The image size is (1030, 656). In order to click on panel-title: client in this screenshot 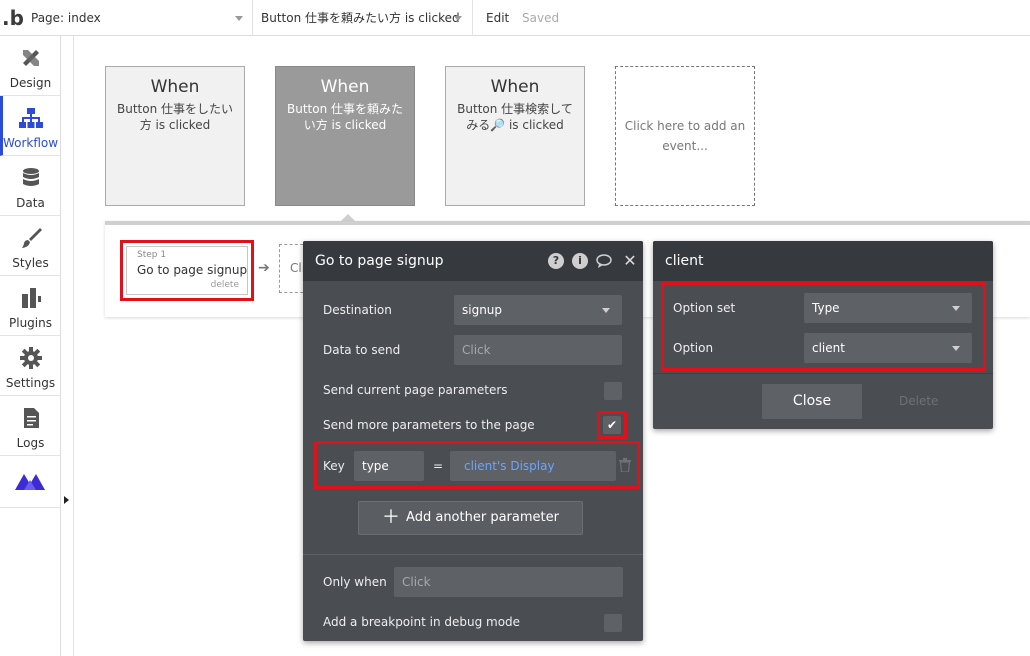, I will do `click(684, 261)`.